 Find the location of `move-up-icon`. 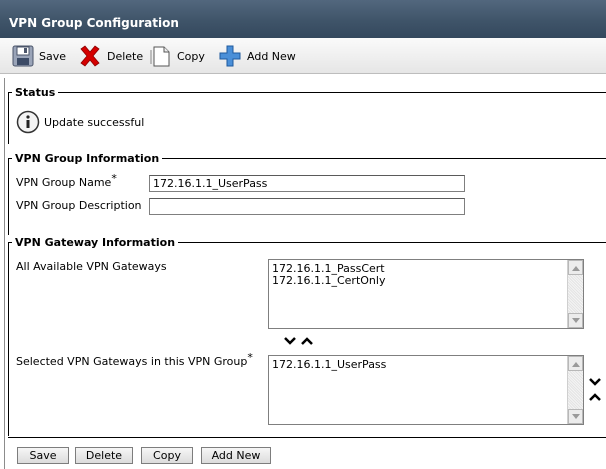

move-up-icon is located at coordinates (307, 341).